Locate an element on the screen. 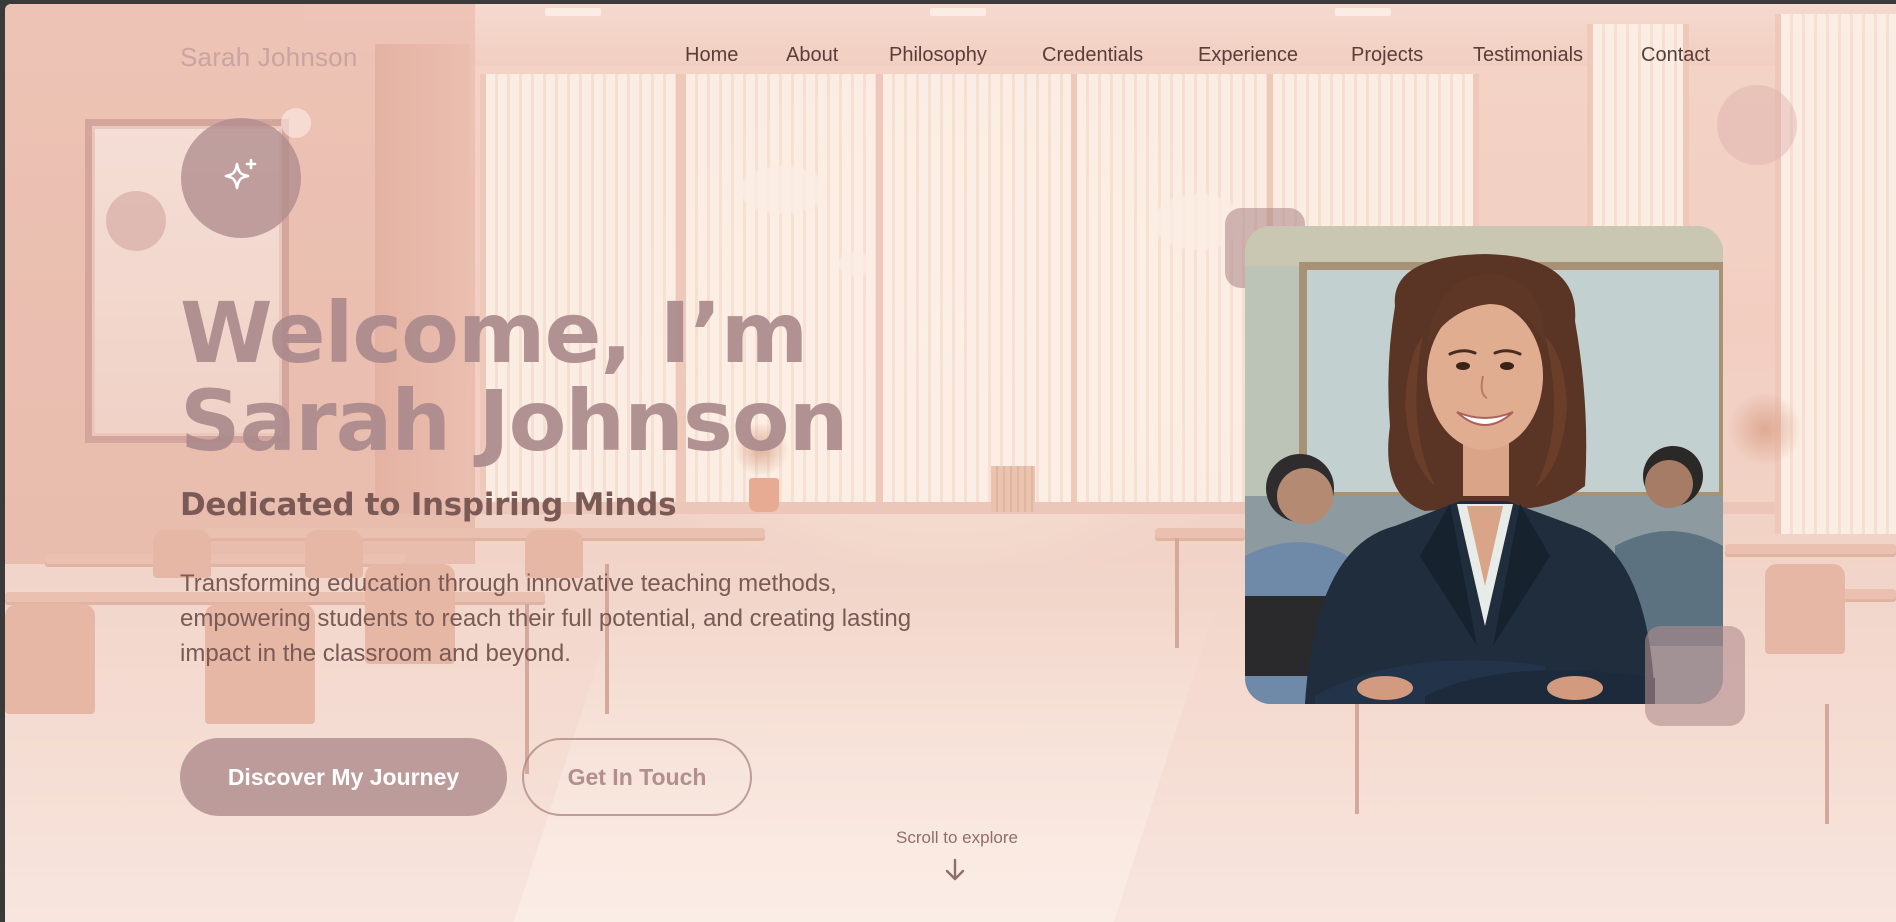 Image resolution: width=1896 pixels, height=922 pixels. nav-link-experience: Experience is located at coordinates (1248, 55).